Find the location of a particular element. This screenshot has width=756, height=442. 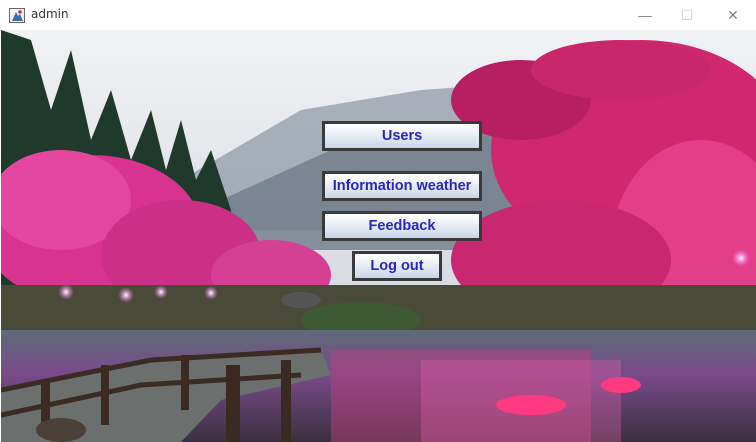

title-bar: admin — ☐ ✕ is located at coordinates (378, 15).